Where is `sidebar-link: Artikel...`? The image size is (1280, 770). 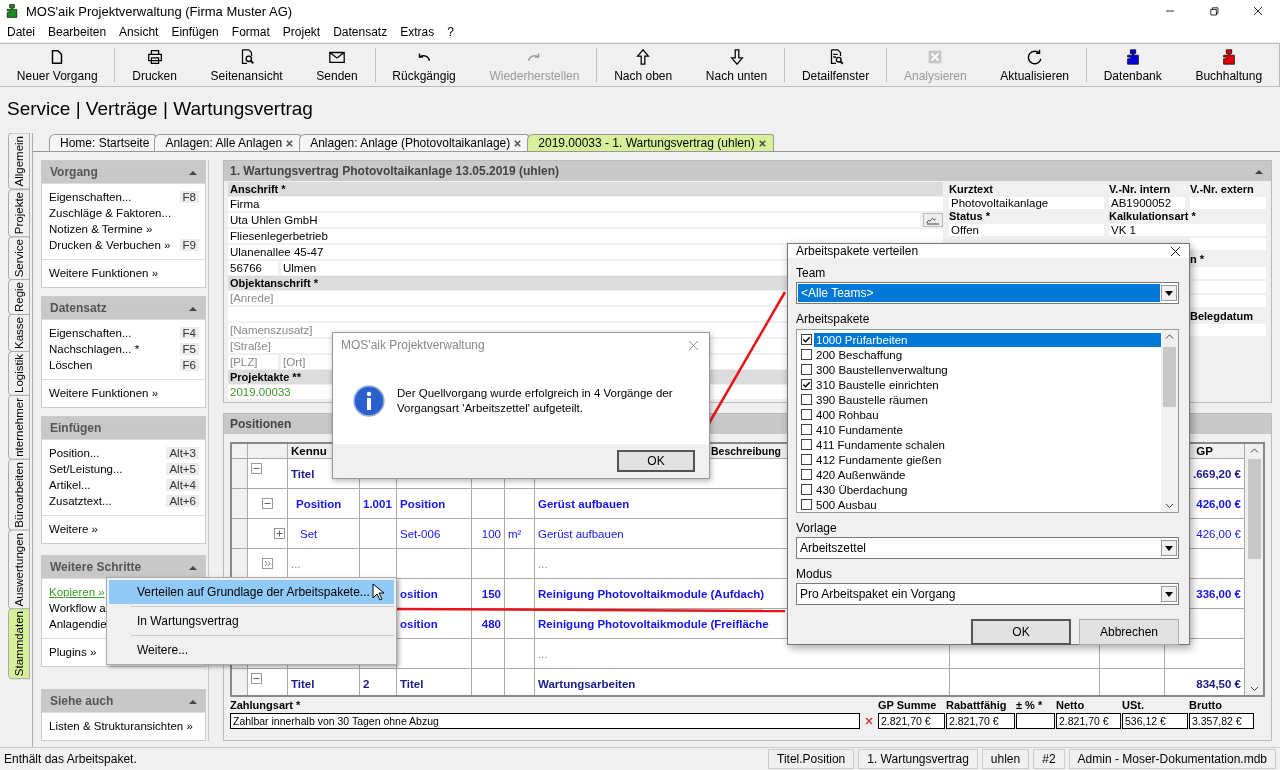
sidebar-link: Artikel... is located at coordinates (70, 485).